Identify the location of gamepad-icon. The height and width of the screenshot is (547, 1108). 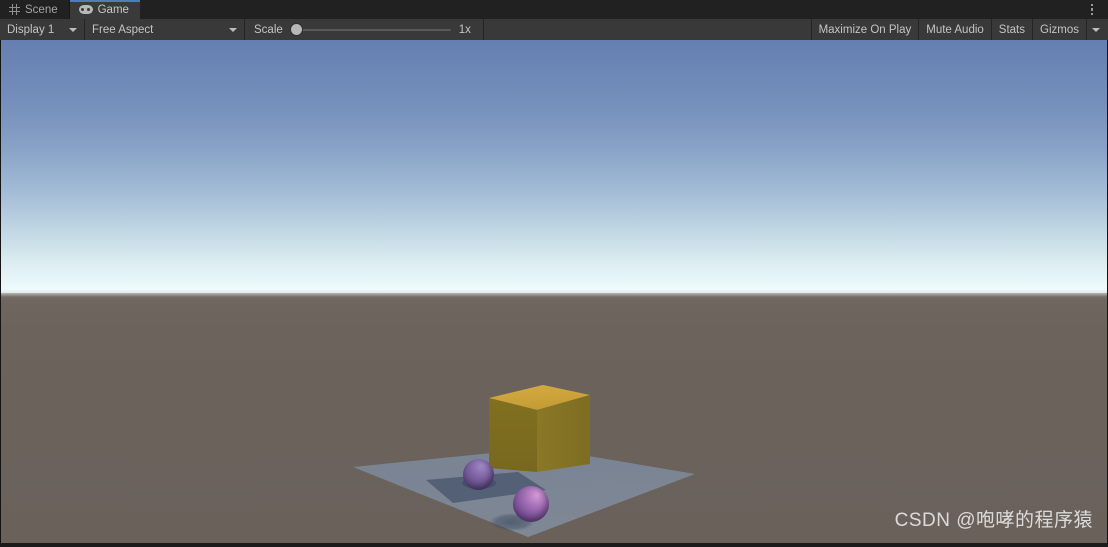
(85, 9).